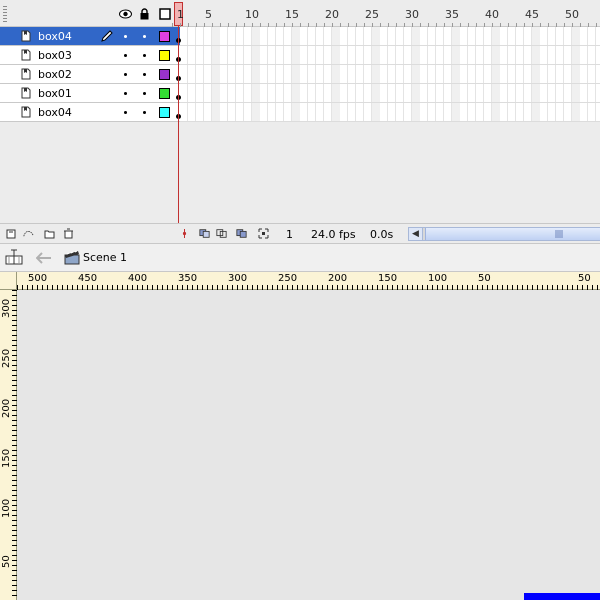 The width and height of the screenshot is (600, 600). Describe the element at coordinates (11, 233) in the screenshot. I see `insert-layer-icon` at that location.